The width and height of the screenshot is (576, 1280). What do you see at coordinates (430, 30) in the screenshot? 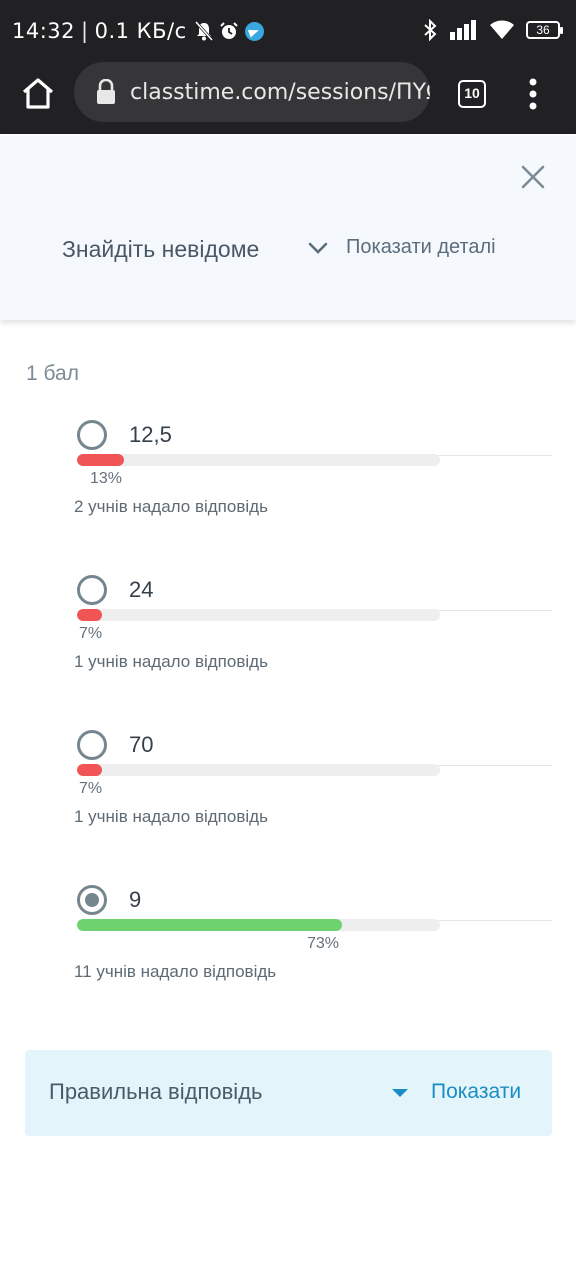
I see `bluetooth-icon` at bounding box center [430, 30].